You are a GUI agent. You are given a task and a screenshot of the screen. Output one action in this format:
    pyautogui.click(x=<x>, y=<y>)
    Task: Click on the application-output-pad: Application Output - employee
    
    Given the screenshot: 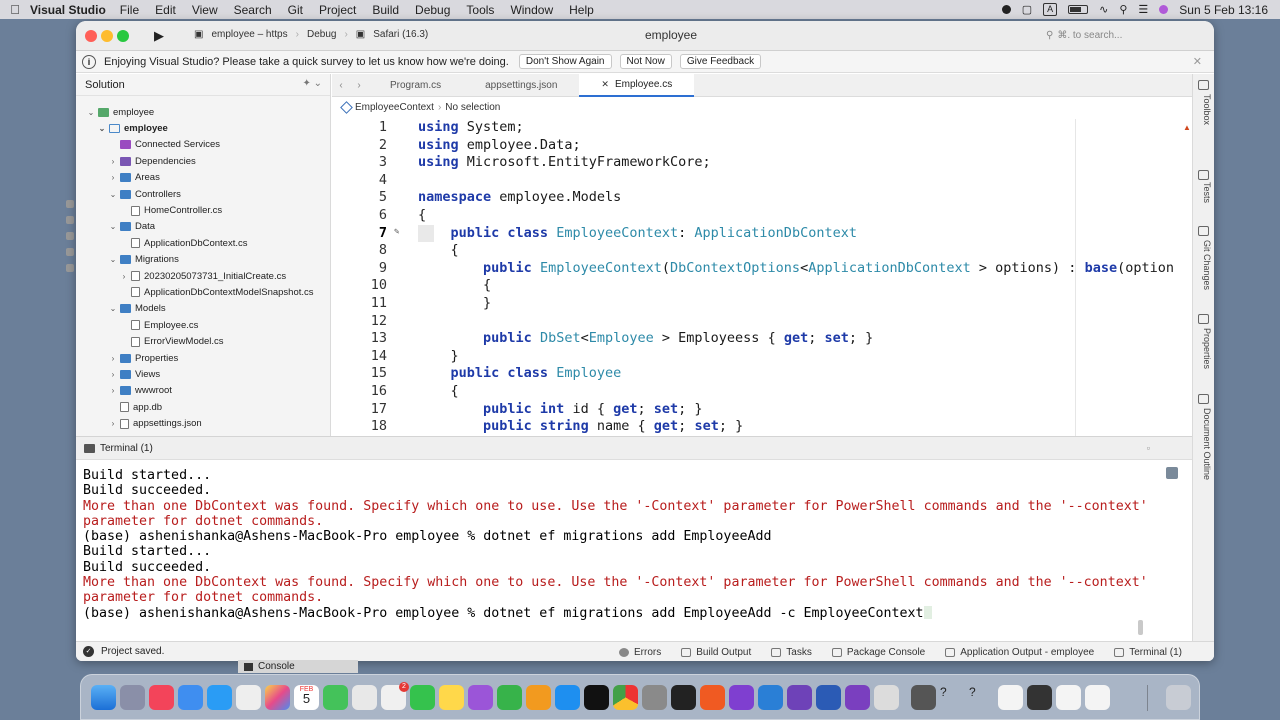 What is the action you would take?
    pyautogui.click(x=1019, y=652)
    